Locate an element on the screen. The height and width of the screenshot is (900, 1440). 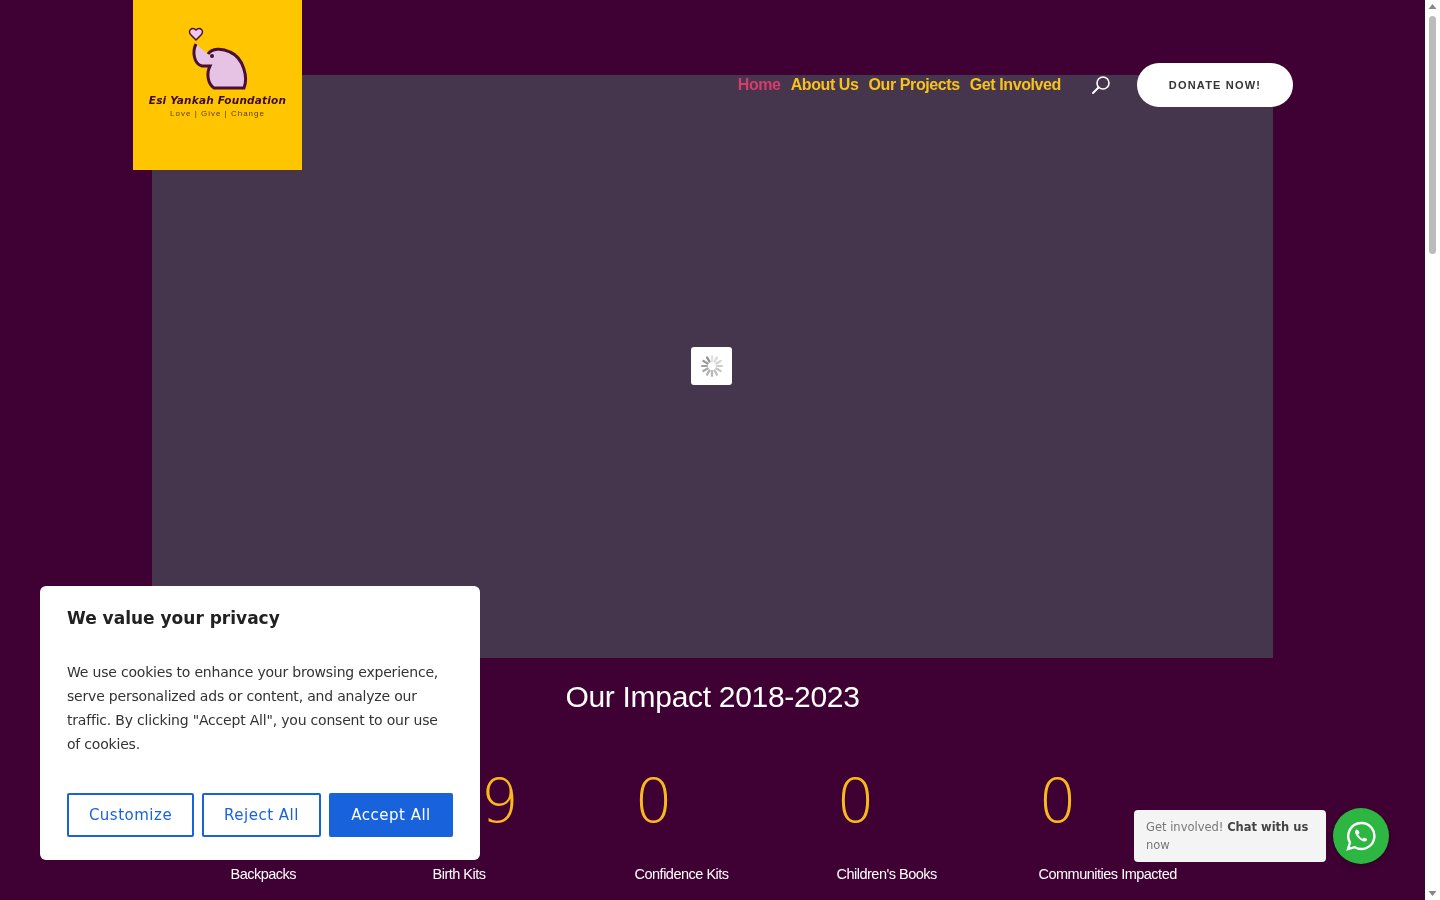
logo-tagline: Love | Give | Change is located at coordinates (217, 113).